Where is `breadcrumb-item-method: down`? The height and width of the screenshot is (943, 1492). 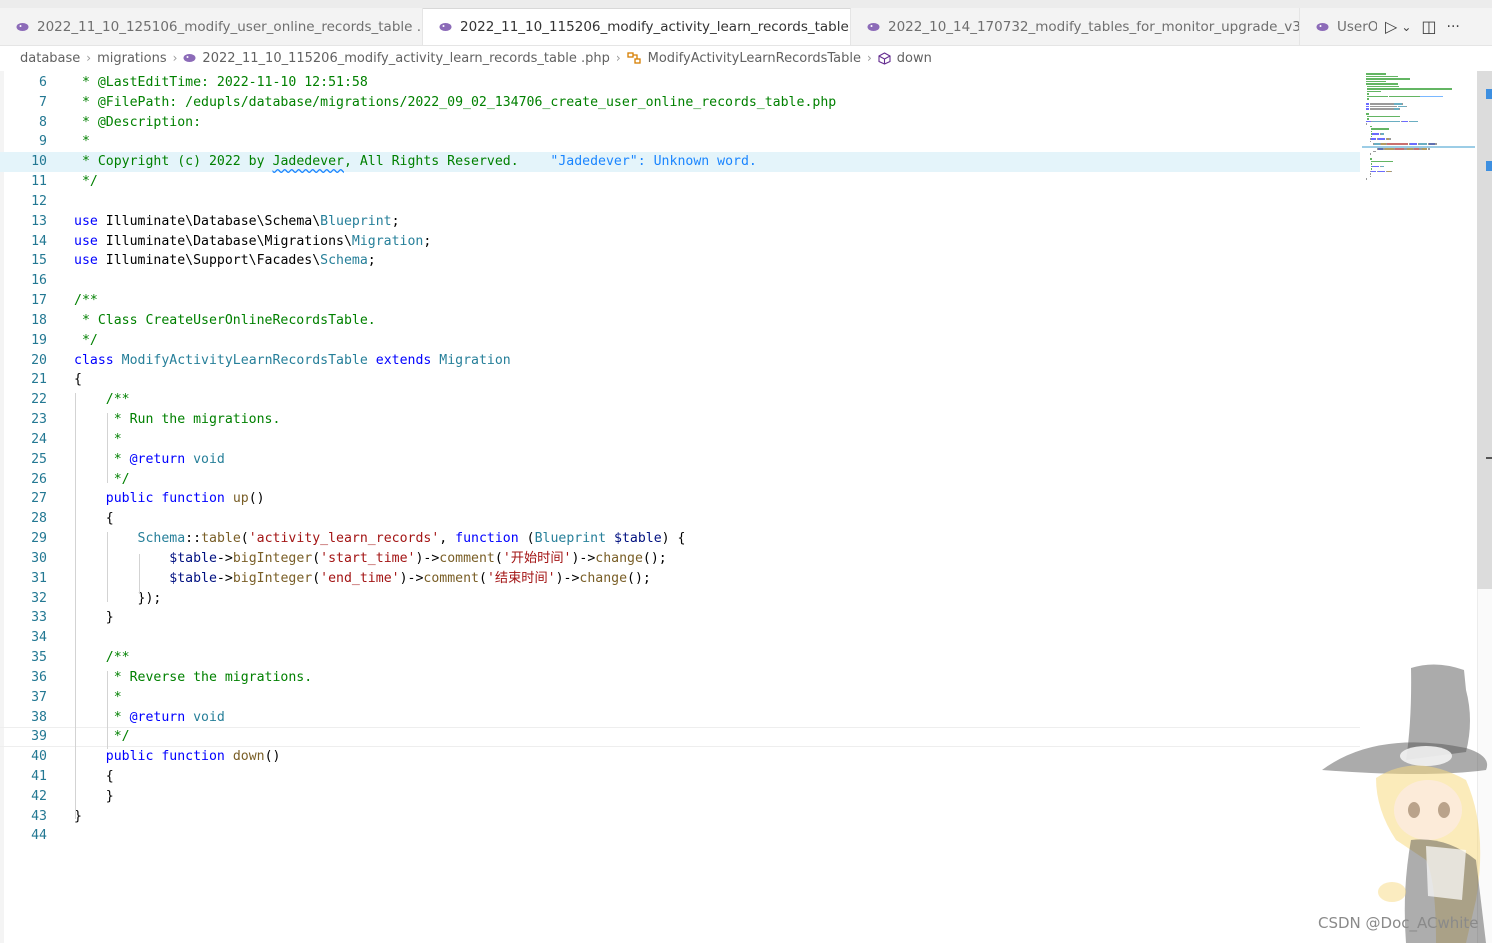
breadcrumb-item-method: down is located at coordinates (914, 58).